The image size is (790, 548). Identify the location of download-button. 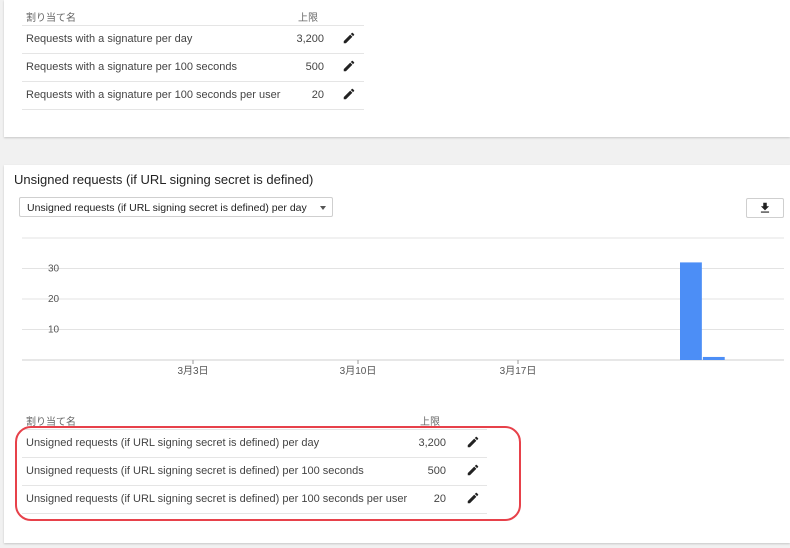
(765, 208).